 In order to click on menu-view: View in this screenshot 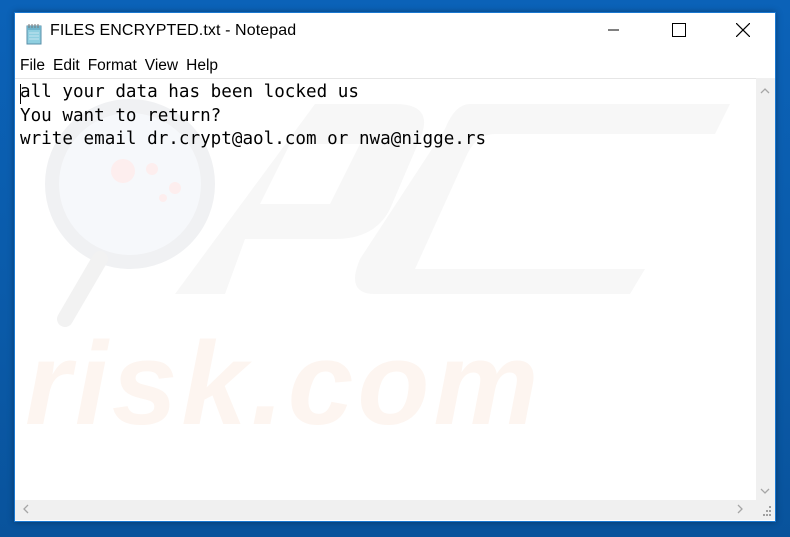, I will do `click(161, 66)`.